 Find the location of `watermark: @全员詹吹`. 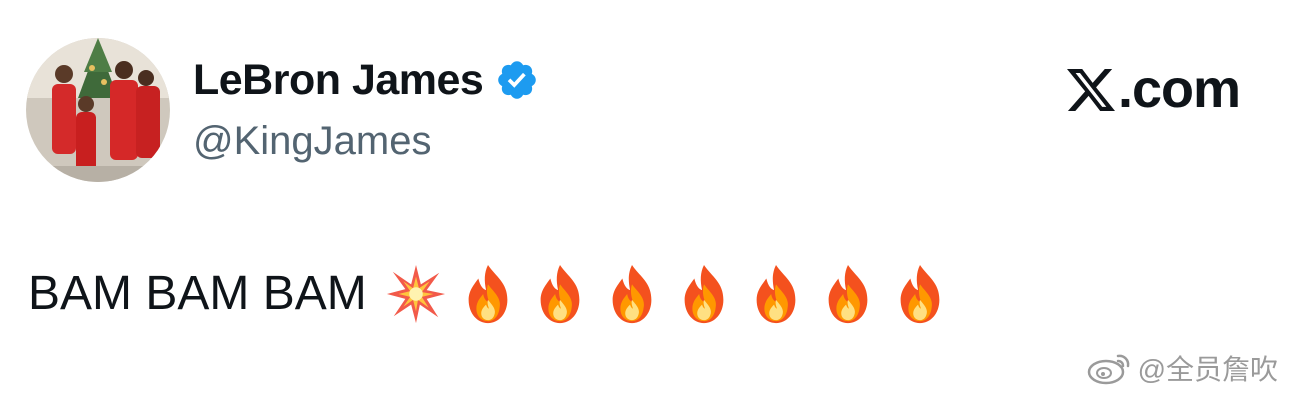

watermark: @全员詹吹 is located at coordinates (1182, 368).